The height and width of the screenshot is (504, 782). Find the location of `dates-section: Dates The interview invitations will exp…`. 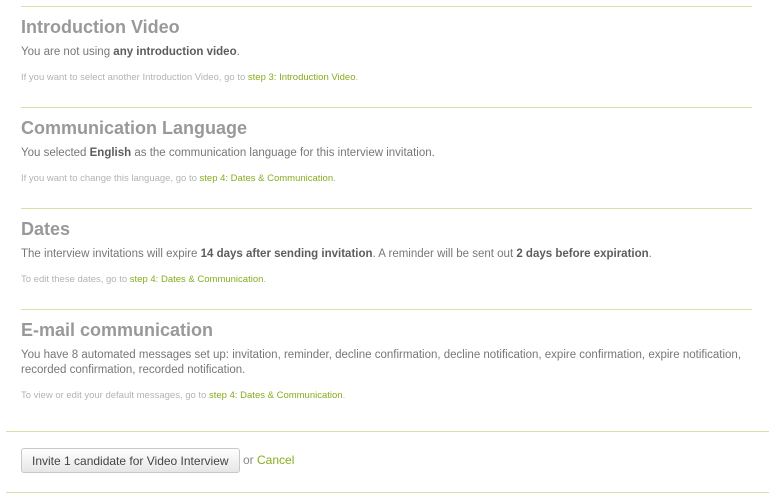

dates-section: Dates The interview invitations will exp… is located at coordinates (386, 252).